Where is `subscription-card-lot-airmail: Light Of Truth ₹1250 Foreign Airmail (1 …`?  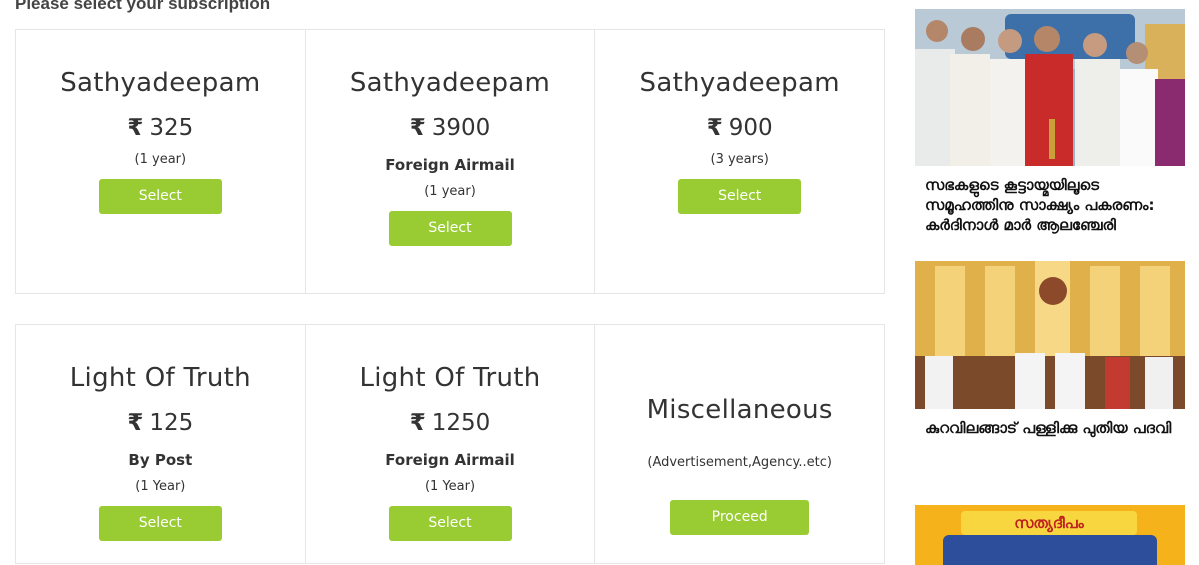
subscription-card-lot-airmail: Light Of Truth ₹1250 Foreign Airmail (1 … is located at coordinates (451, 444).